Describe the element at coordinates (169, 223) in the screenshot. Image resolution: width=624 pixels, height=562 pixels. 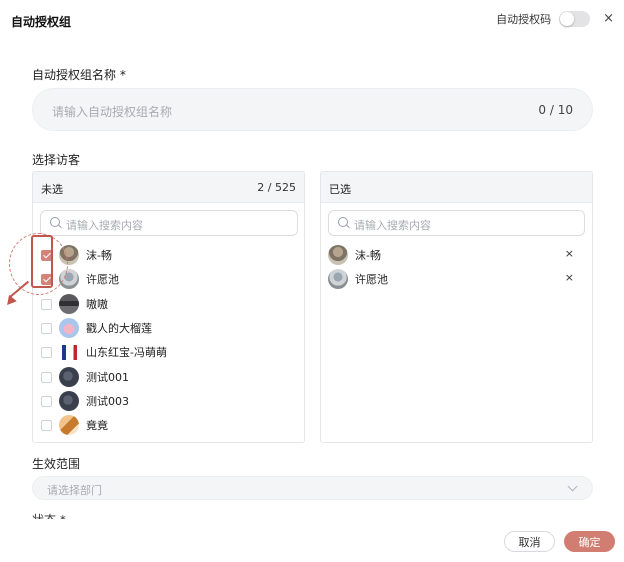
I see `unselected-search-input: 请输入搜索内容` at that location.